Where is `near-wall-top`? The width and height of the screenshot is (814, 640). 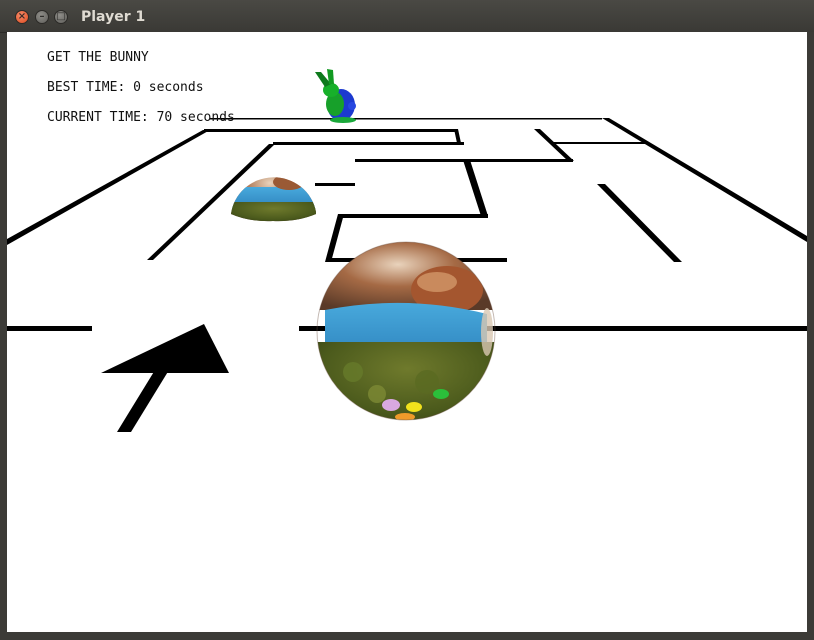 near-wall-top is located at coordinates (165, 348).